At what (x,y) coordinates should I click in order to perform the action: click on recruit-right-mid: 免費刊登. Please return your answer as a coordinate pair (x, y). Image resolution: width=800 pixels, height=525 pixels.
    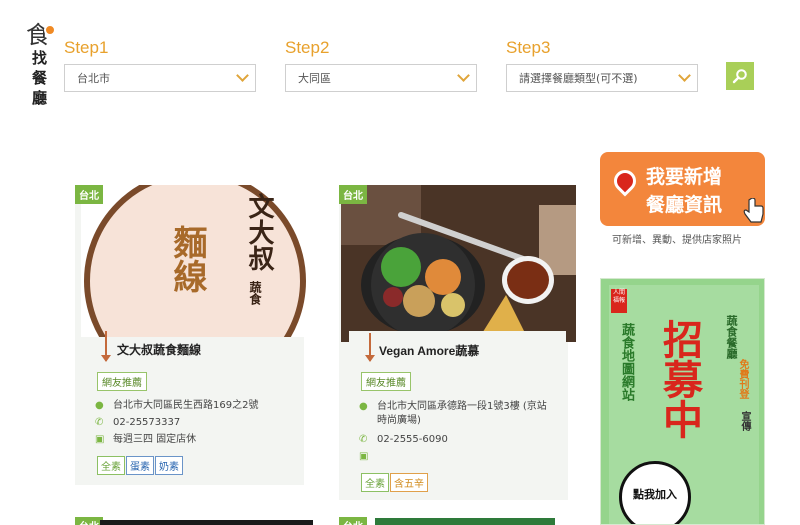
    Looking at the image, I should click on (742, 379).